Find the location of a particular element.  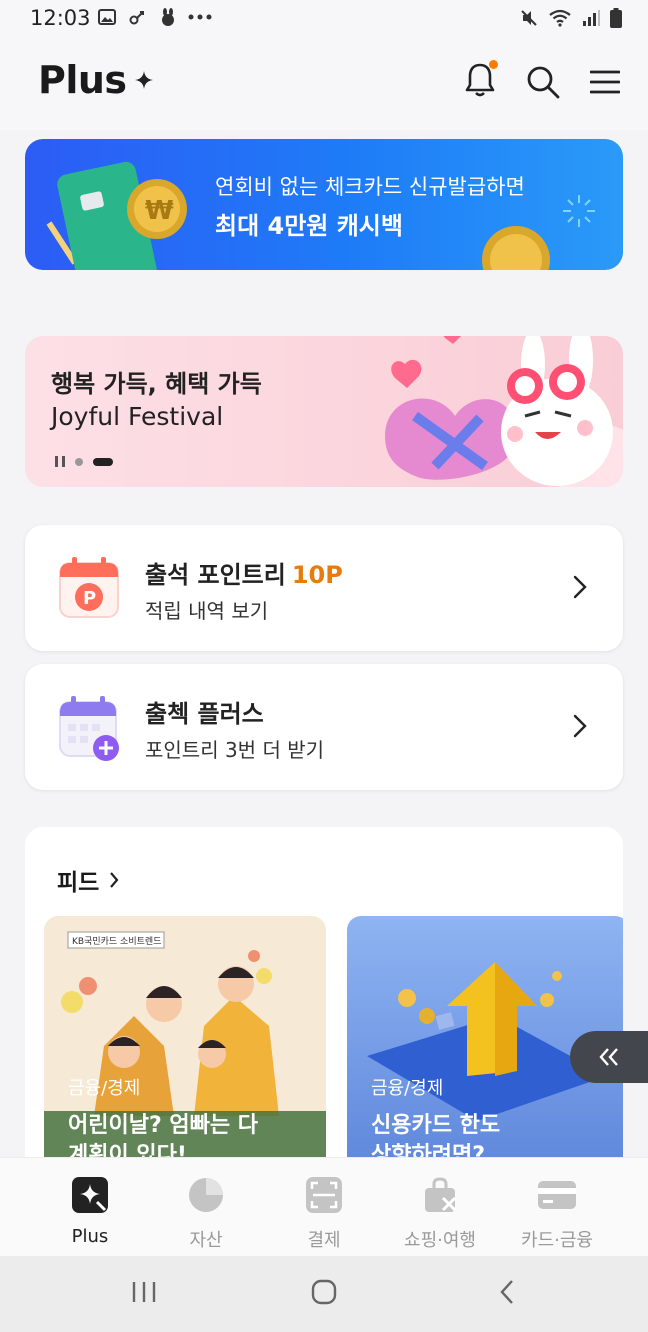

pager-dot is located at coordinates (79, 461).